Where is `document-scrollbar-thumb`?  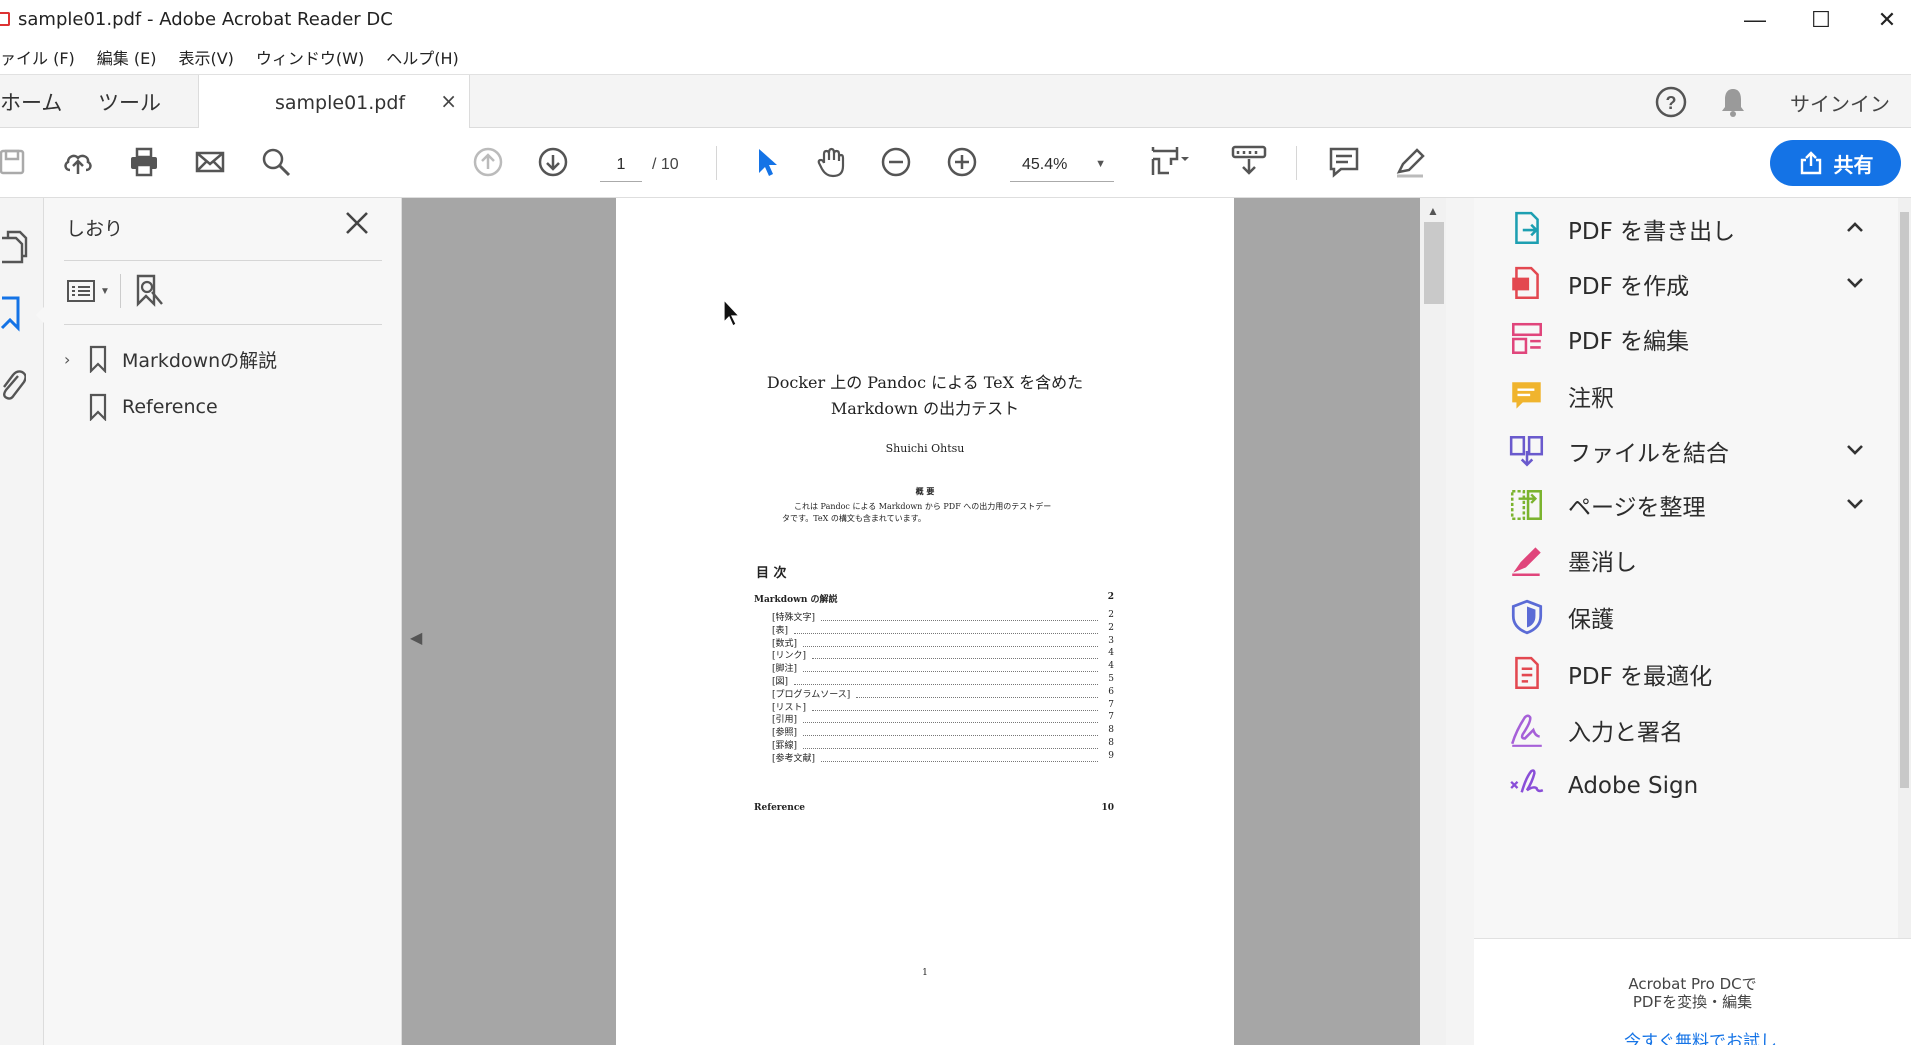 document-scrollbar-thumb is located at coordinates (1434, 263).